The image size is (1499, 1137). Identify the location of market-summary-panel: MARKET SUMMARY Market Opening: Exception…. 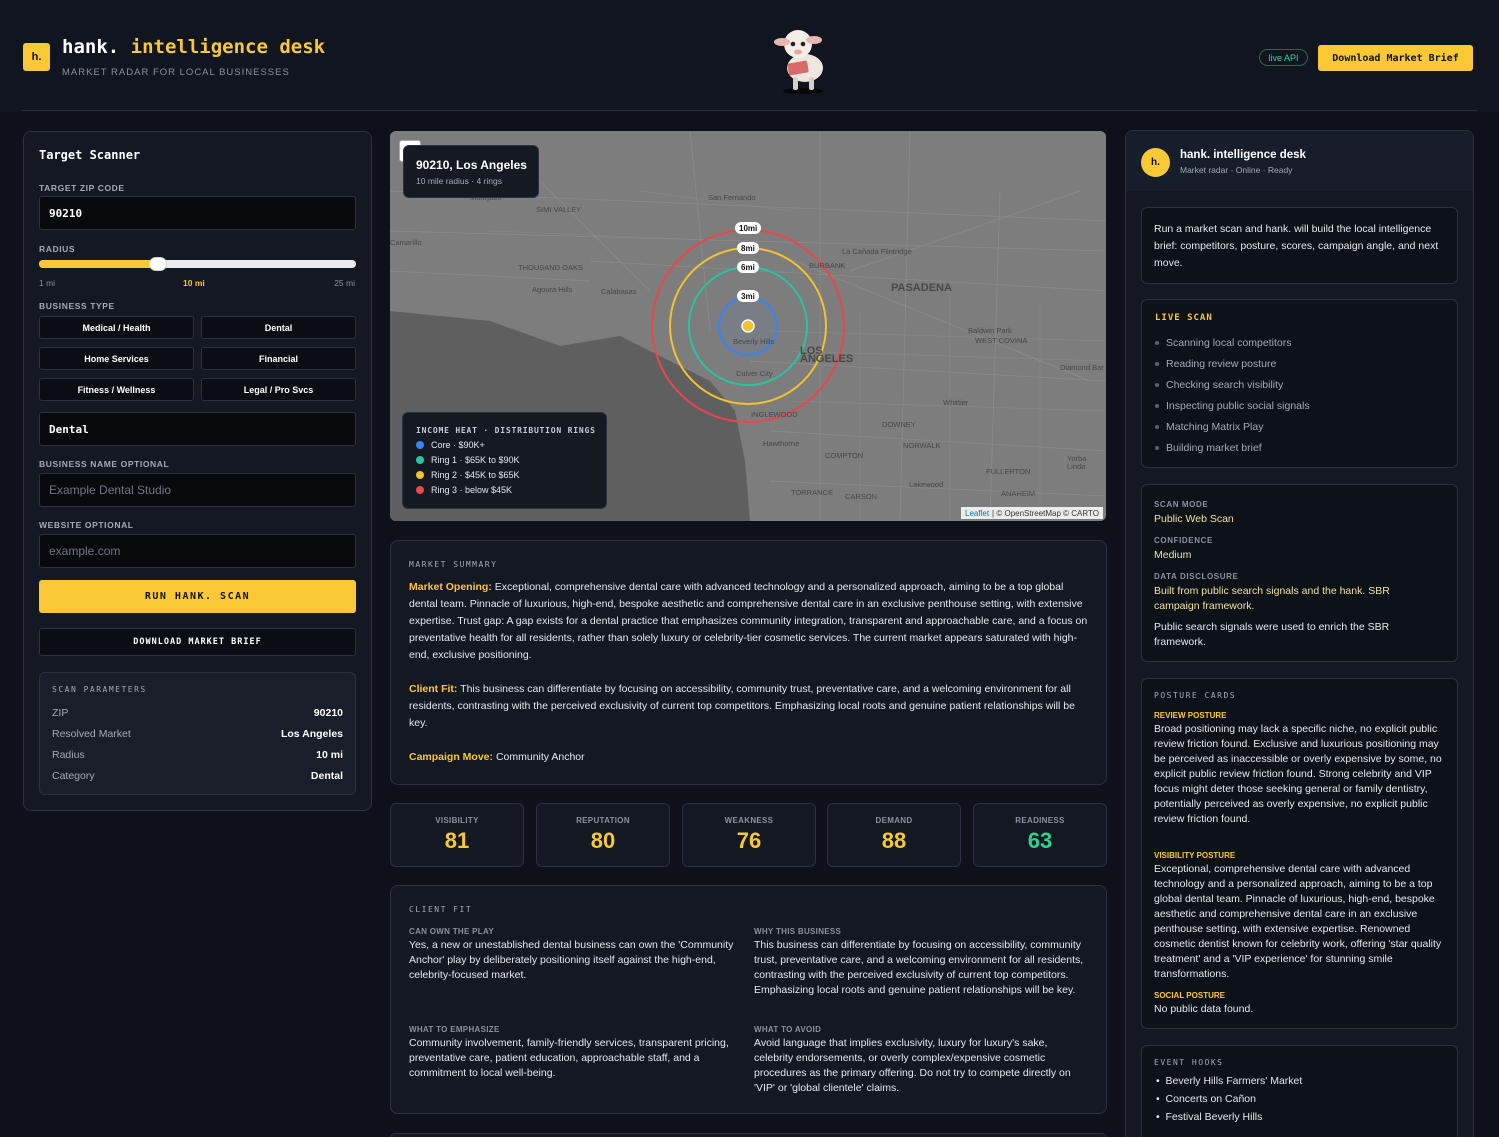
(748, 662).